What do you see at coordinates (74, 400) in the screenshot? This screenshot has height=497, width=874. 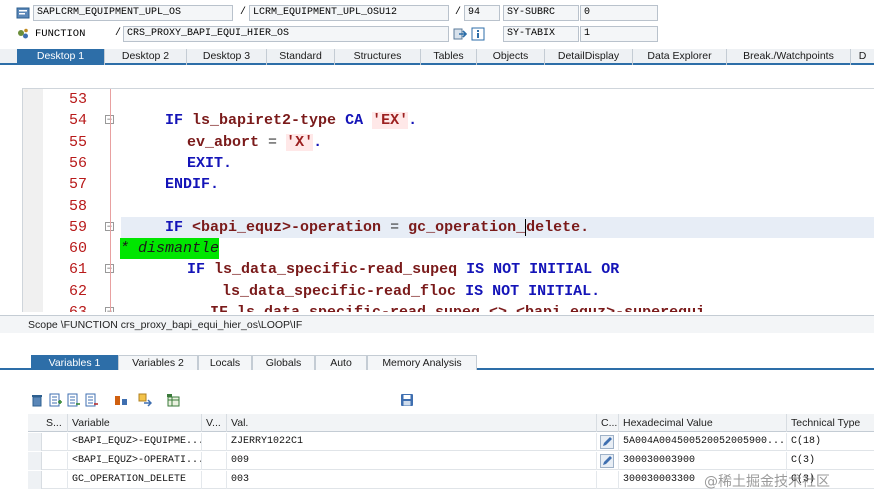 I see `append-row-icon` at bounding box center [74, 400].